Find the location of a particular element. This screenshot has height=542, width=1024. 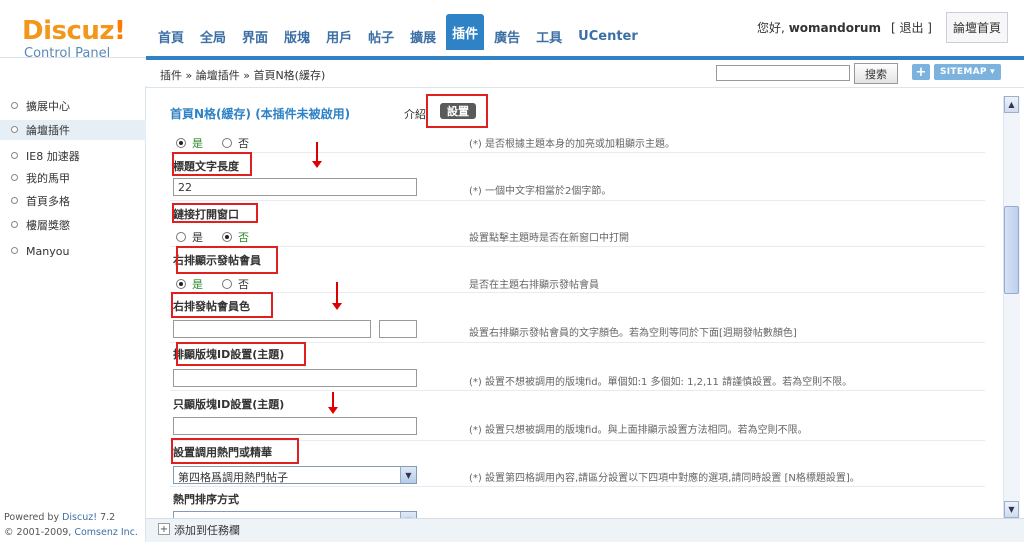

nav-tab-users: 用戶 is located at coordinates (339, 36).